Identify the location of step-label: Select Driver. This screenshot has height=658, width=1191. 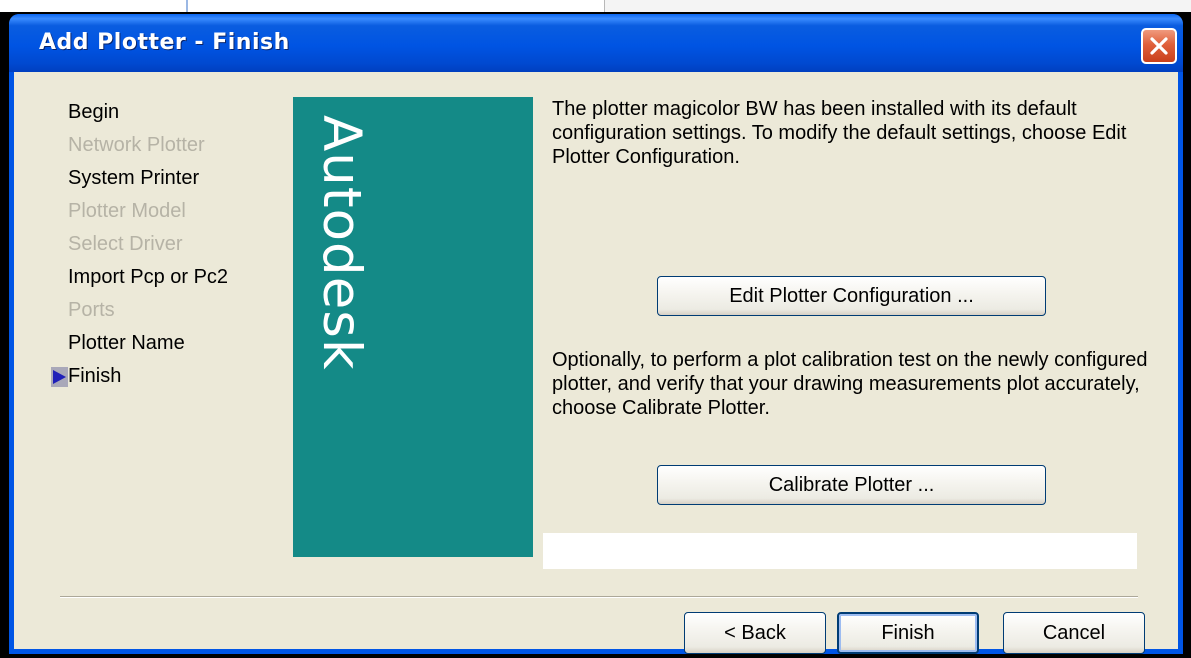
(125, 244).